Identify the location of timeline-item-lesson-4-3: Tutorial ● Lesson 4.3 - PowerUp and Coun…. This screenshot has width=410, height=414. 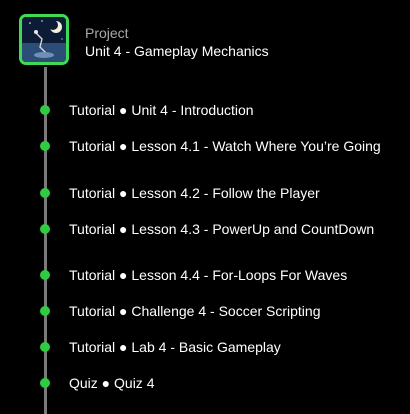
(205, 240).